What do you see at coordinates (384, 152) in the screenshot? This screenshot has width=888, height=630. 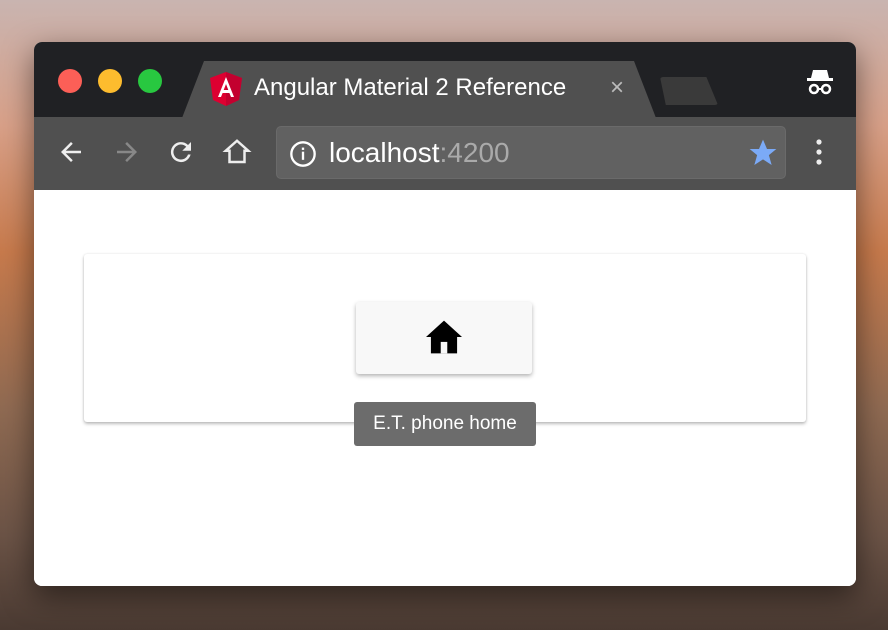 I see `url-host: localhost` at bounding box center [384, 152].